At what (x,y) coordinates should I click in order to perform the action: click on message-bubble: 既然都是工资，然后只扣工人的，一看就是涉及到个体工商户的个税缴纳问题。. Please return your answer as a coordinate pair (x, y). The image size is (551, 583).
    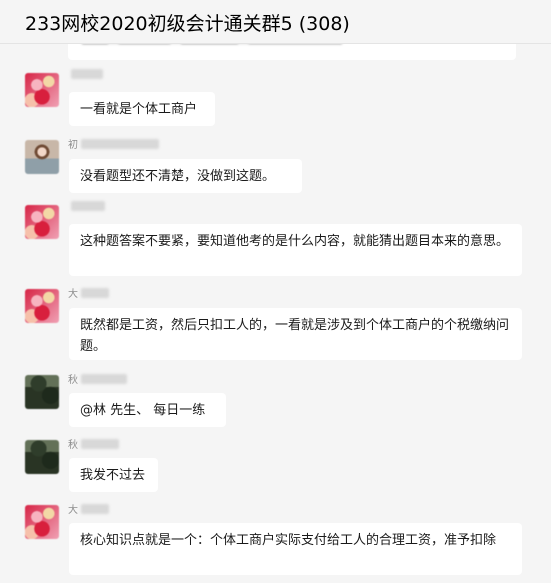
    Looking at the image, I should click on (295, 334).